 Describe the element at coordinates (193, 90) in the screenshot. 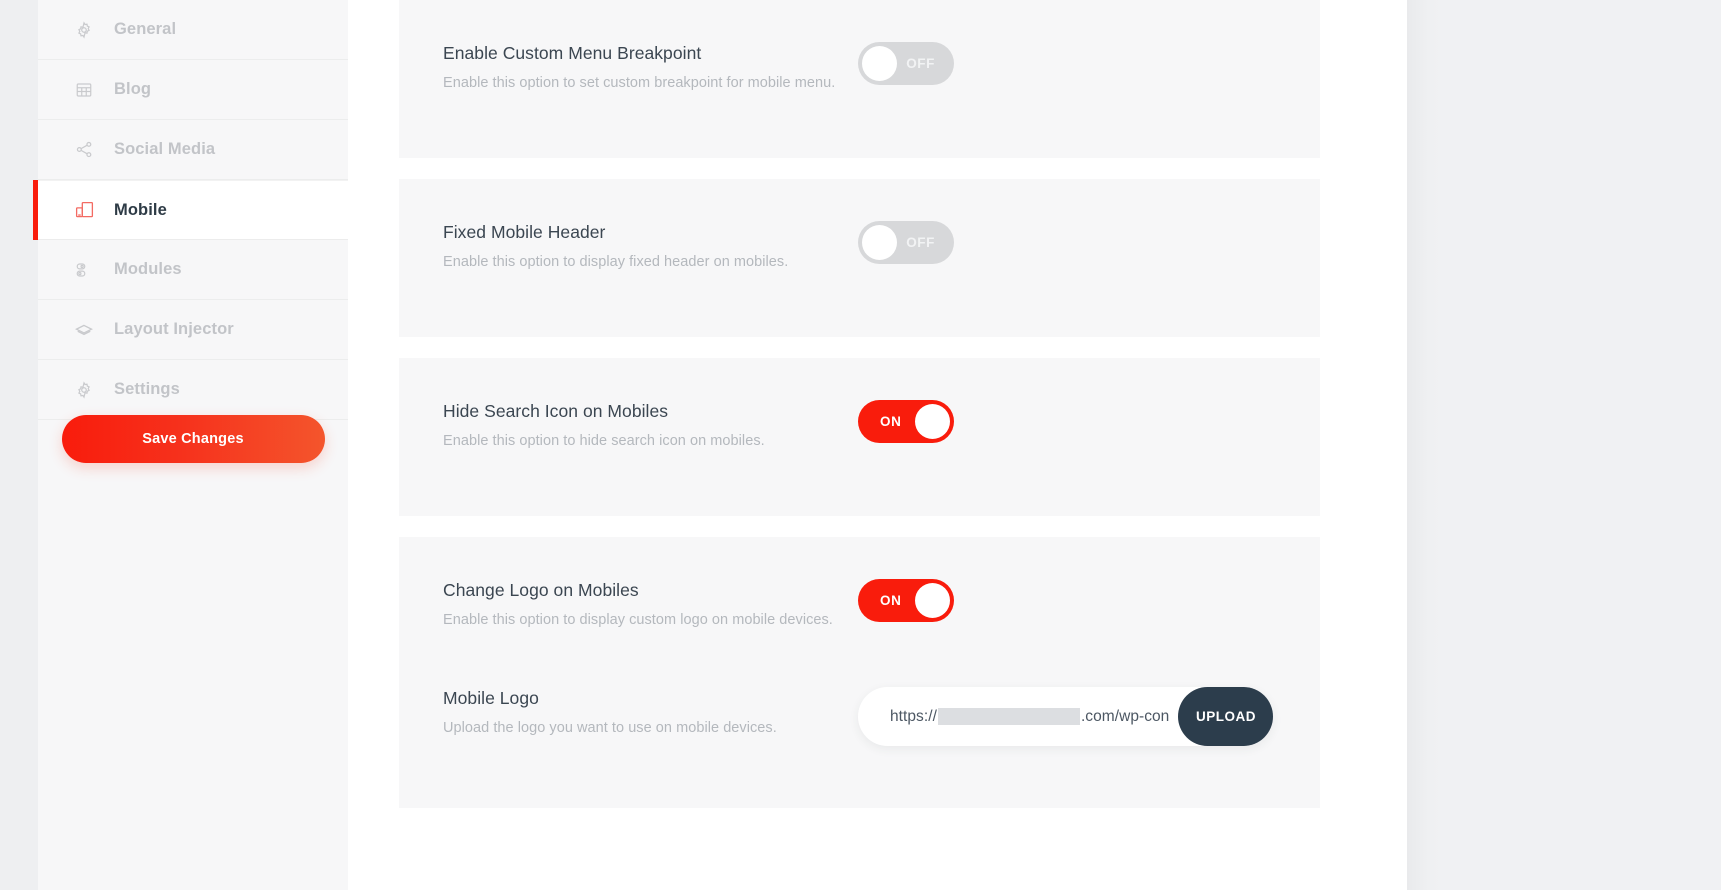

I see `sidebar-item-blog: Blog` at that location.